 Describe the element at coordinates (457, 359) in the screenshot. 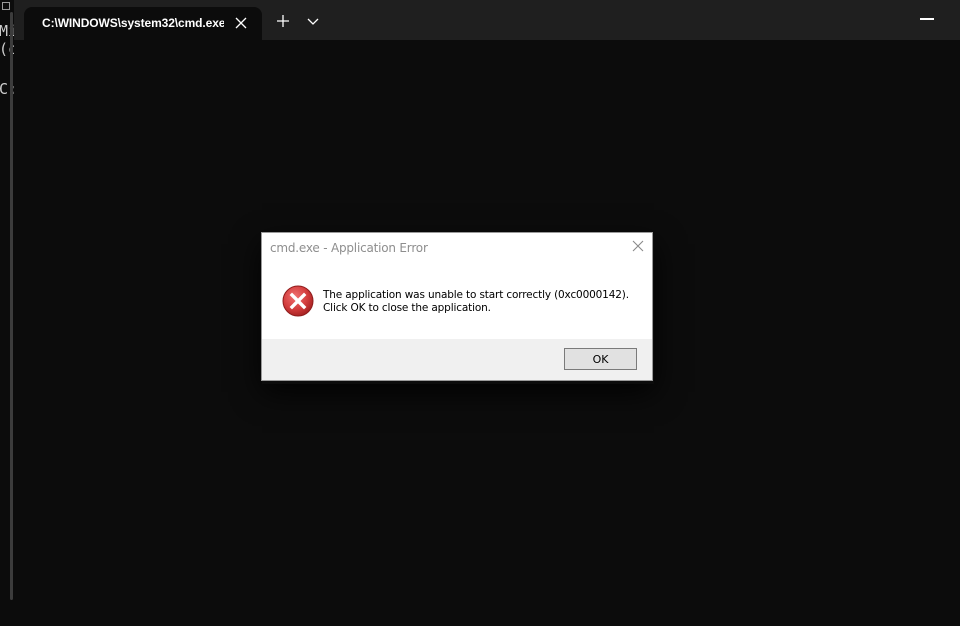

I see `dialog-footer: OK` at that location.